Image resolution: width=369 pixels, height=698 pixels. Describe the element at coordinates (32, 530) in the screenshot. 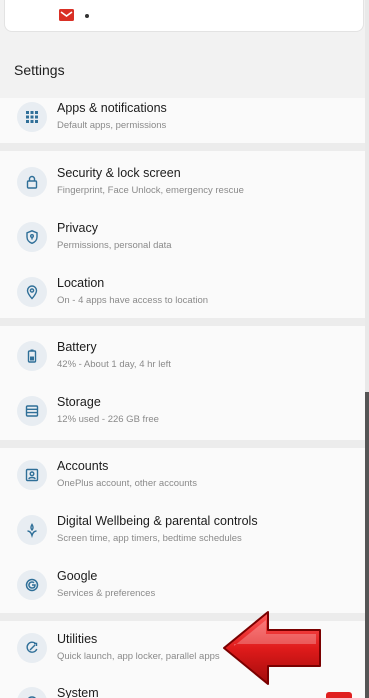

I see `wellbeing-icon` at that location.